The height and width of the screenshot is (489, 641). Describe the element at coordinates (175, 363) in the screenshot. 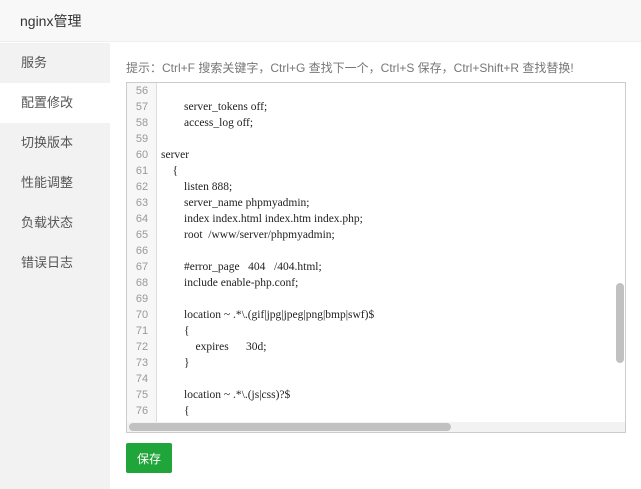

I see `code-text: }` at that location.